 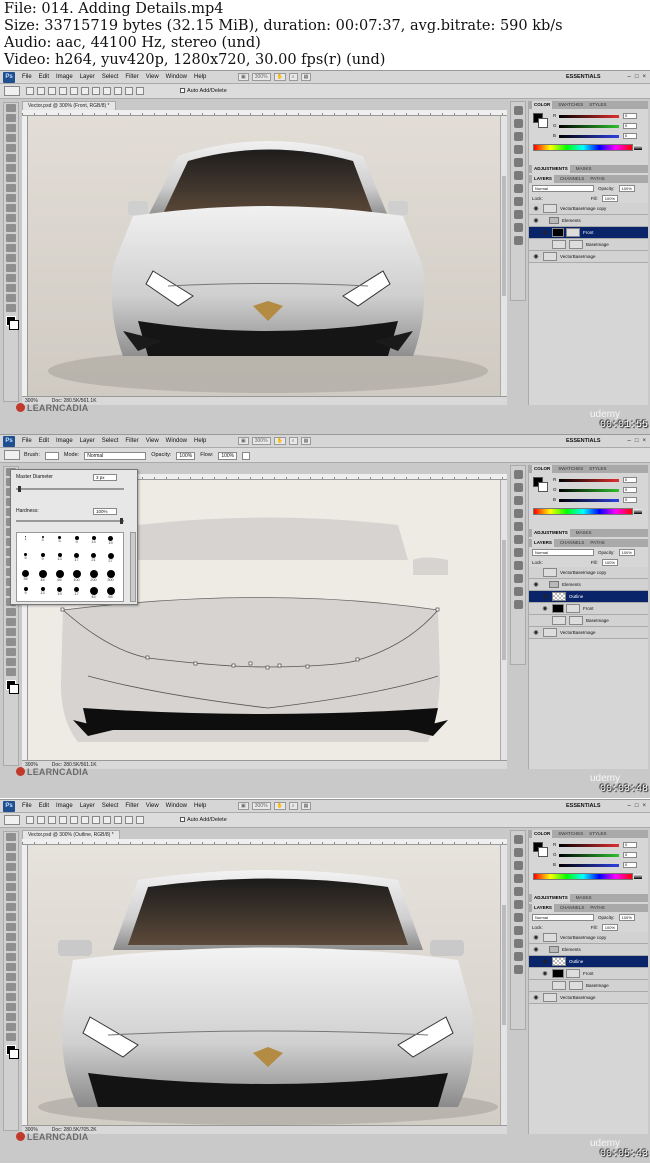 I want to click on close-icon: ×, so click(x=644, y=77).